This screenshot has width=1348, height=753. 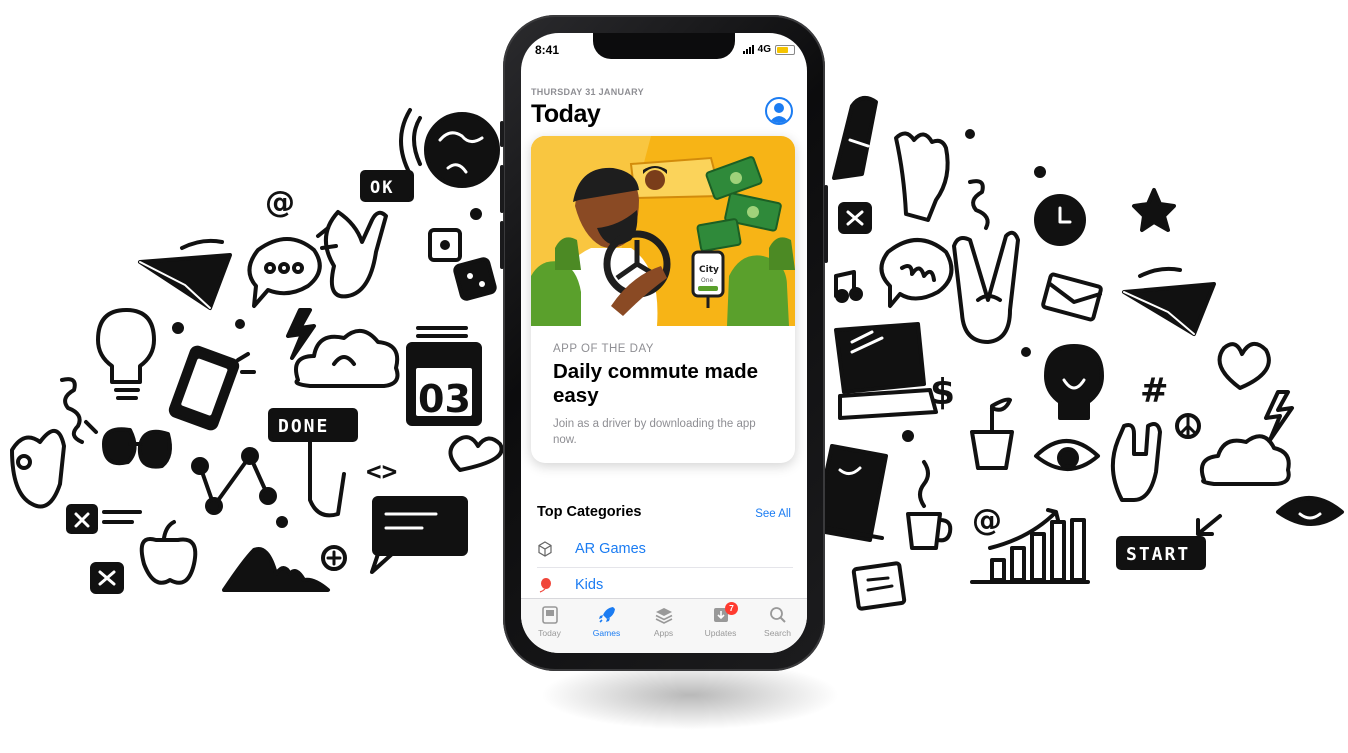 What do you see at coordinates (731, 608) in the screenshot?
I see `updates-badge: 7` at bounding box center [731, 608].